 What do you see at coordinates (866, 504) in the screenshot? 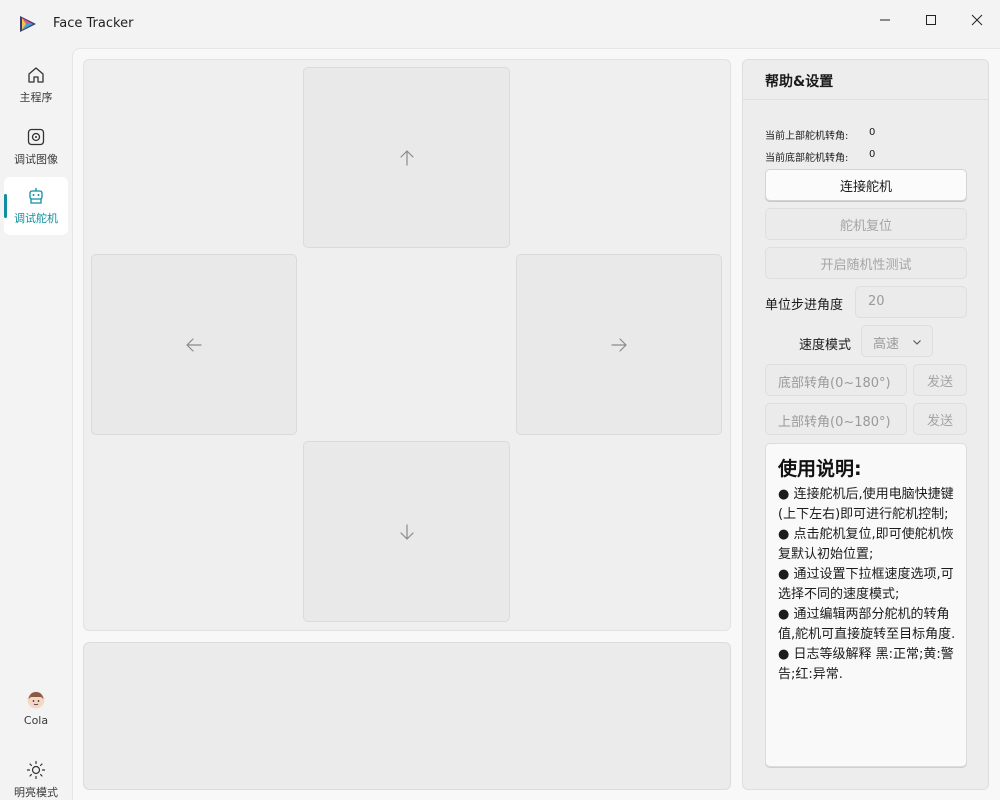
I see `instruction-item: ● 连接舵机后,使用电脑快捷键(上下左右)即可进行舵机控制;` at bounding box center [866, 504].